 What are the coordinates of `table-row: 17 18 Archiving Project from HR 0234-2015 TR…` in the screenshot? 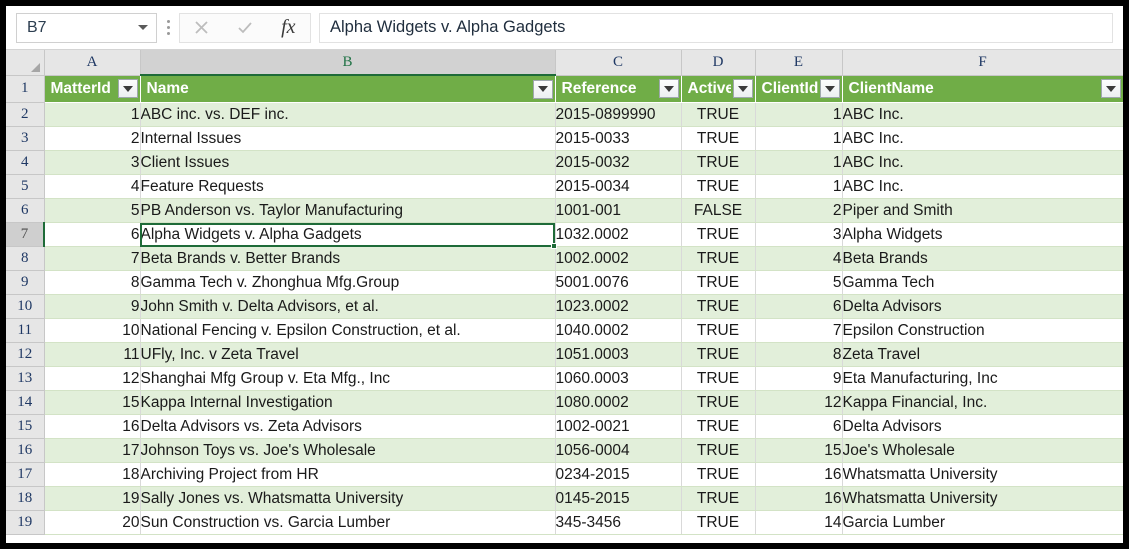 It's located at (564, 474).